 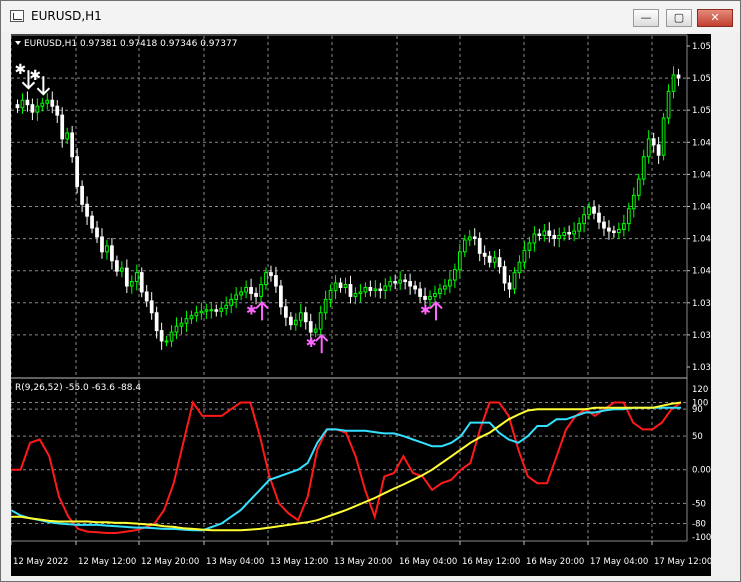 What do you see at coordinates (701, 175) in the screenshot?
I see `price-tick-label: 1.04740` at bounding box center [701, 175].